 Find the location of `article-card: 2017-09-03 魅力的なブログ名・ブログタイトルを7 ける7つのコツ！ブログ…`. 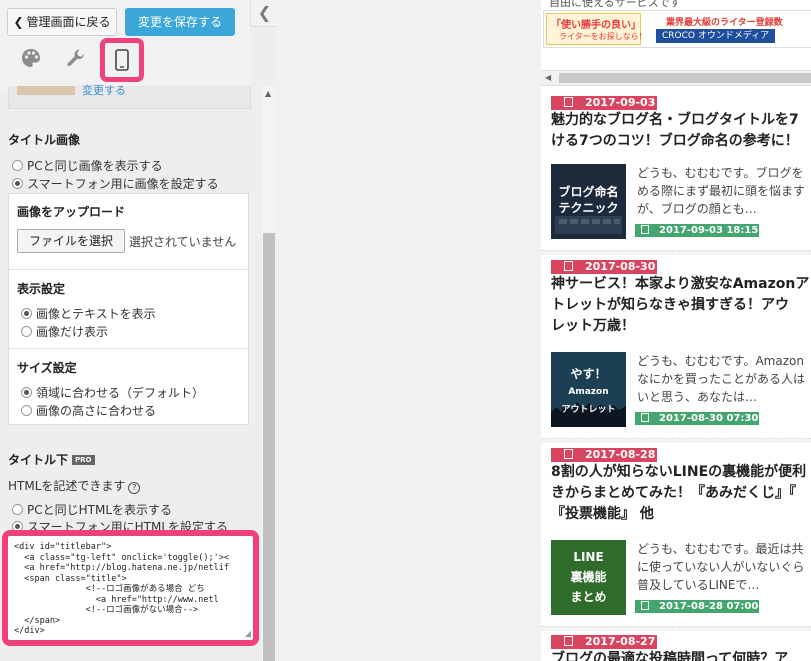

article-card: 2017-09-03 魅力的なブログ名・ブログタイトルを7 ける7つのコツ！ブログ… is located at coordinates (676, 171).